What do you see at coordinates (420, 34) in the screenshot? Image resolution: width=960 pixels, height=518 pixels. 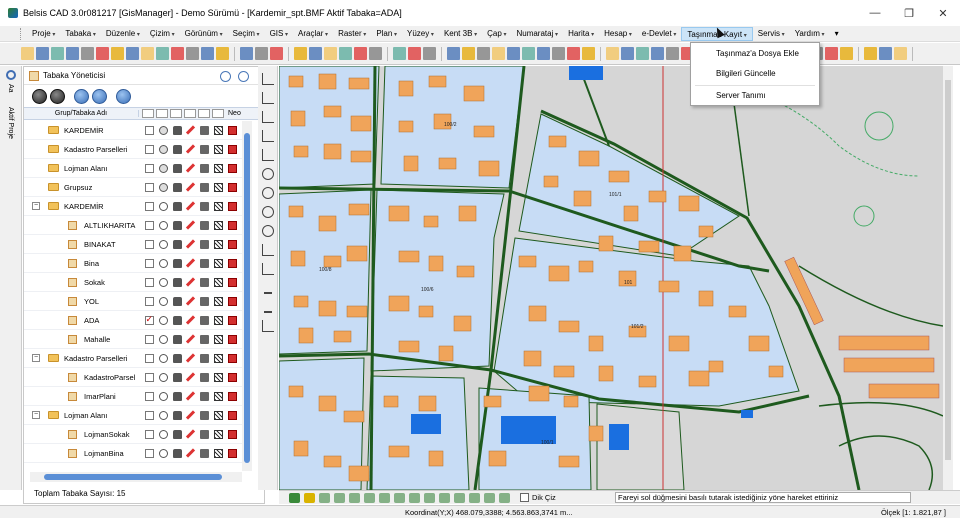 I see `menu-yuzey: Yüzey` at bounding box center [420, 34].